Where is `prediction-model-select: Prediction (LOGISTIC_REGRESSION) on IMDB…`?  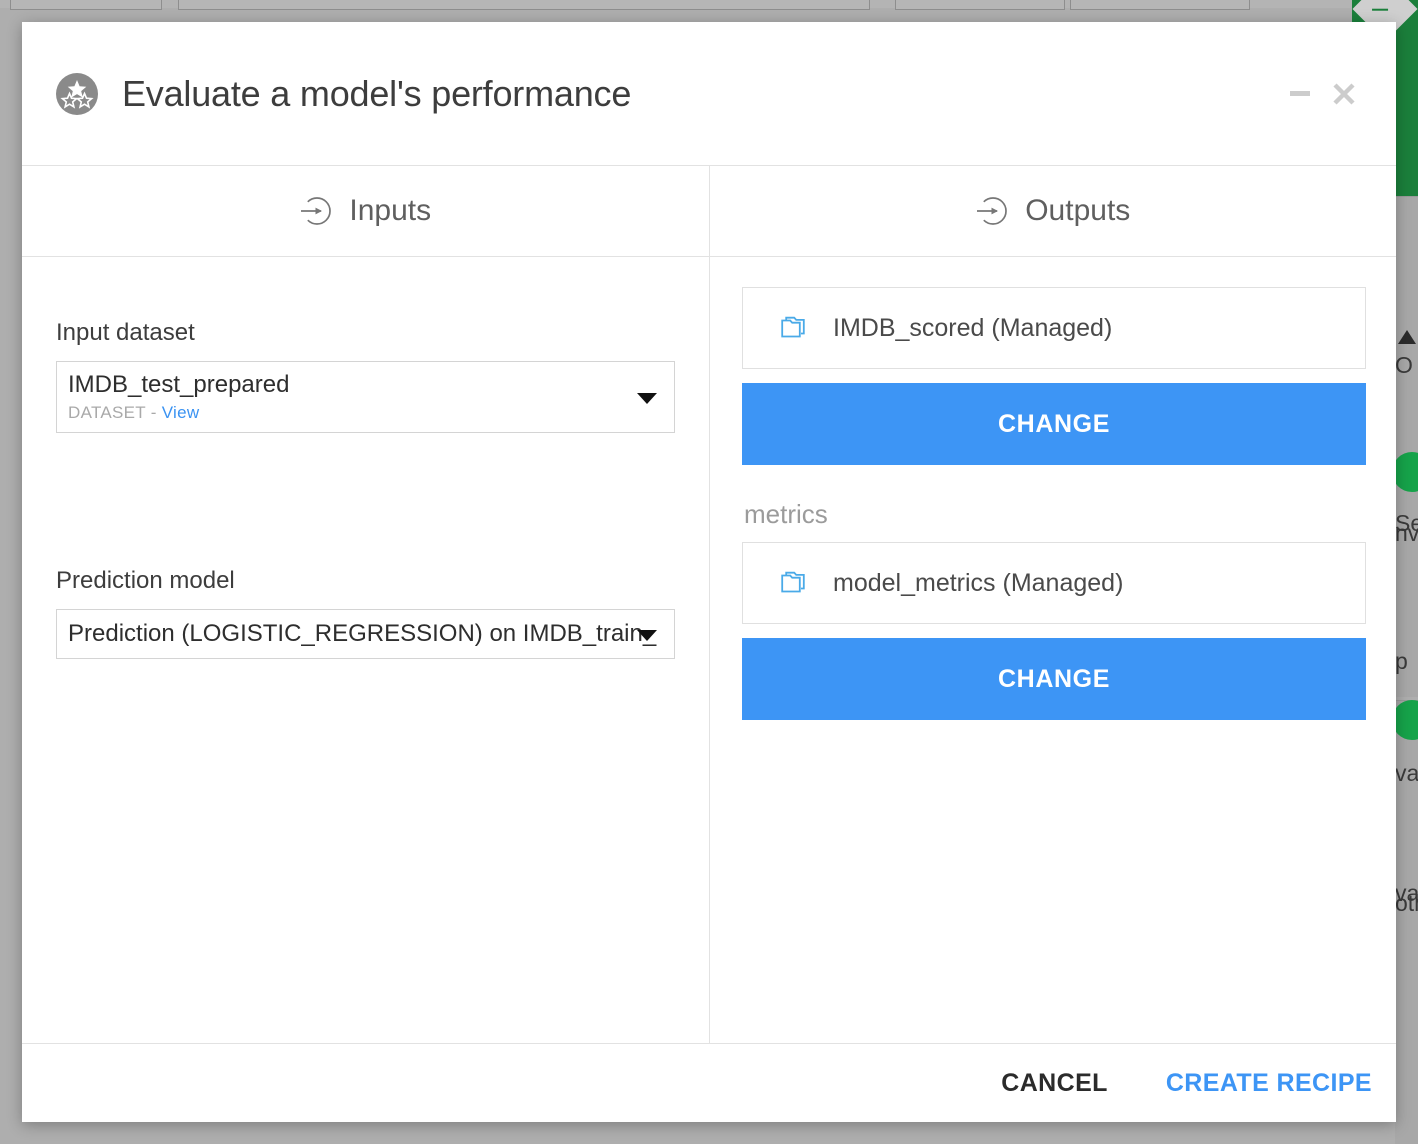
prediction-model-select: Prediction (LOGISTIC_REGRESSION) on IMDB… is located at coordinates (365, 634).